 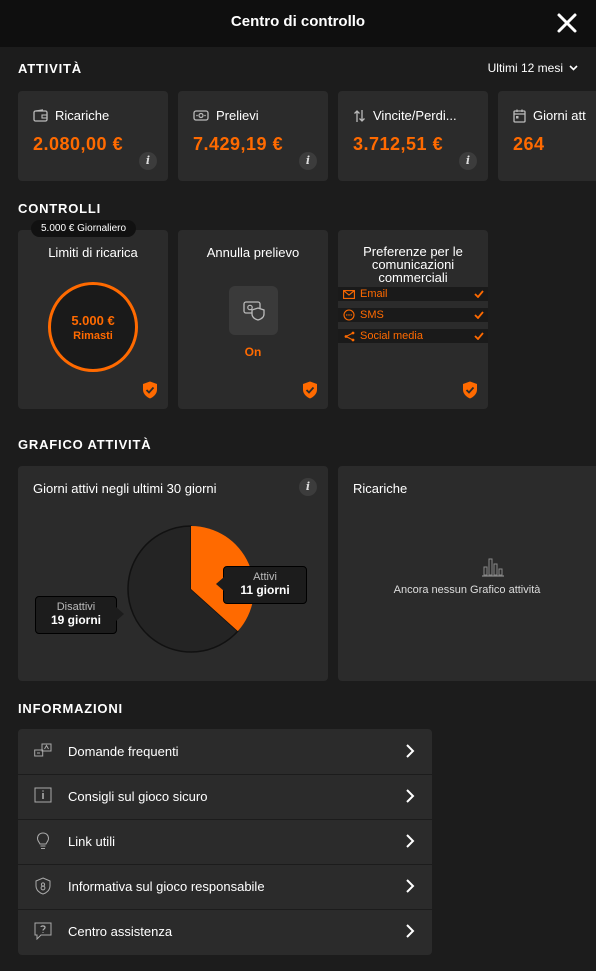 I want to click on wallet-shield-icon, so click(x=254, y=311).